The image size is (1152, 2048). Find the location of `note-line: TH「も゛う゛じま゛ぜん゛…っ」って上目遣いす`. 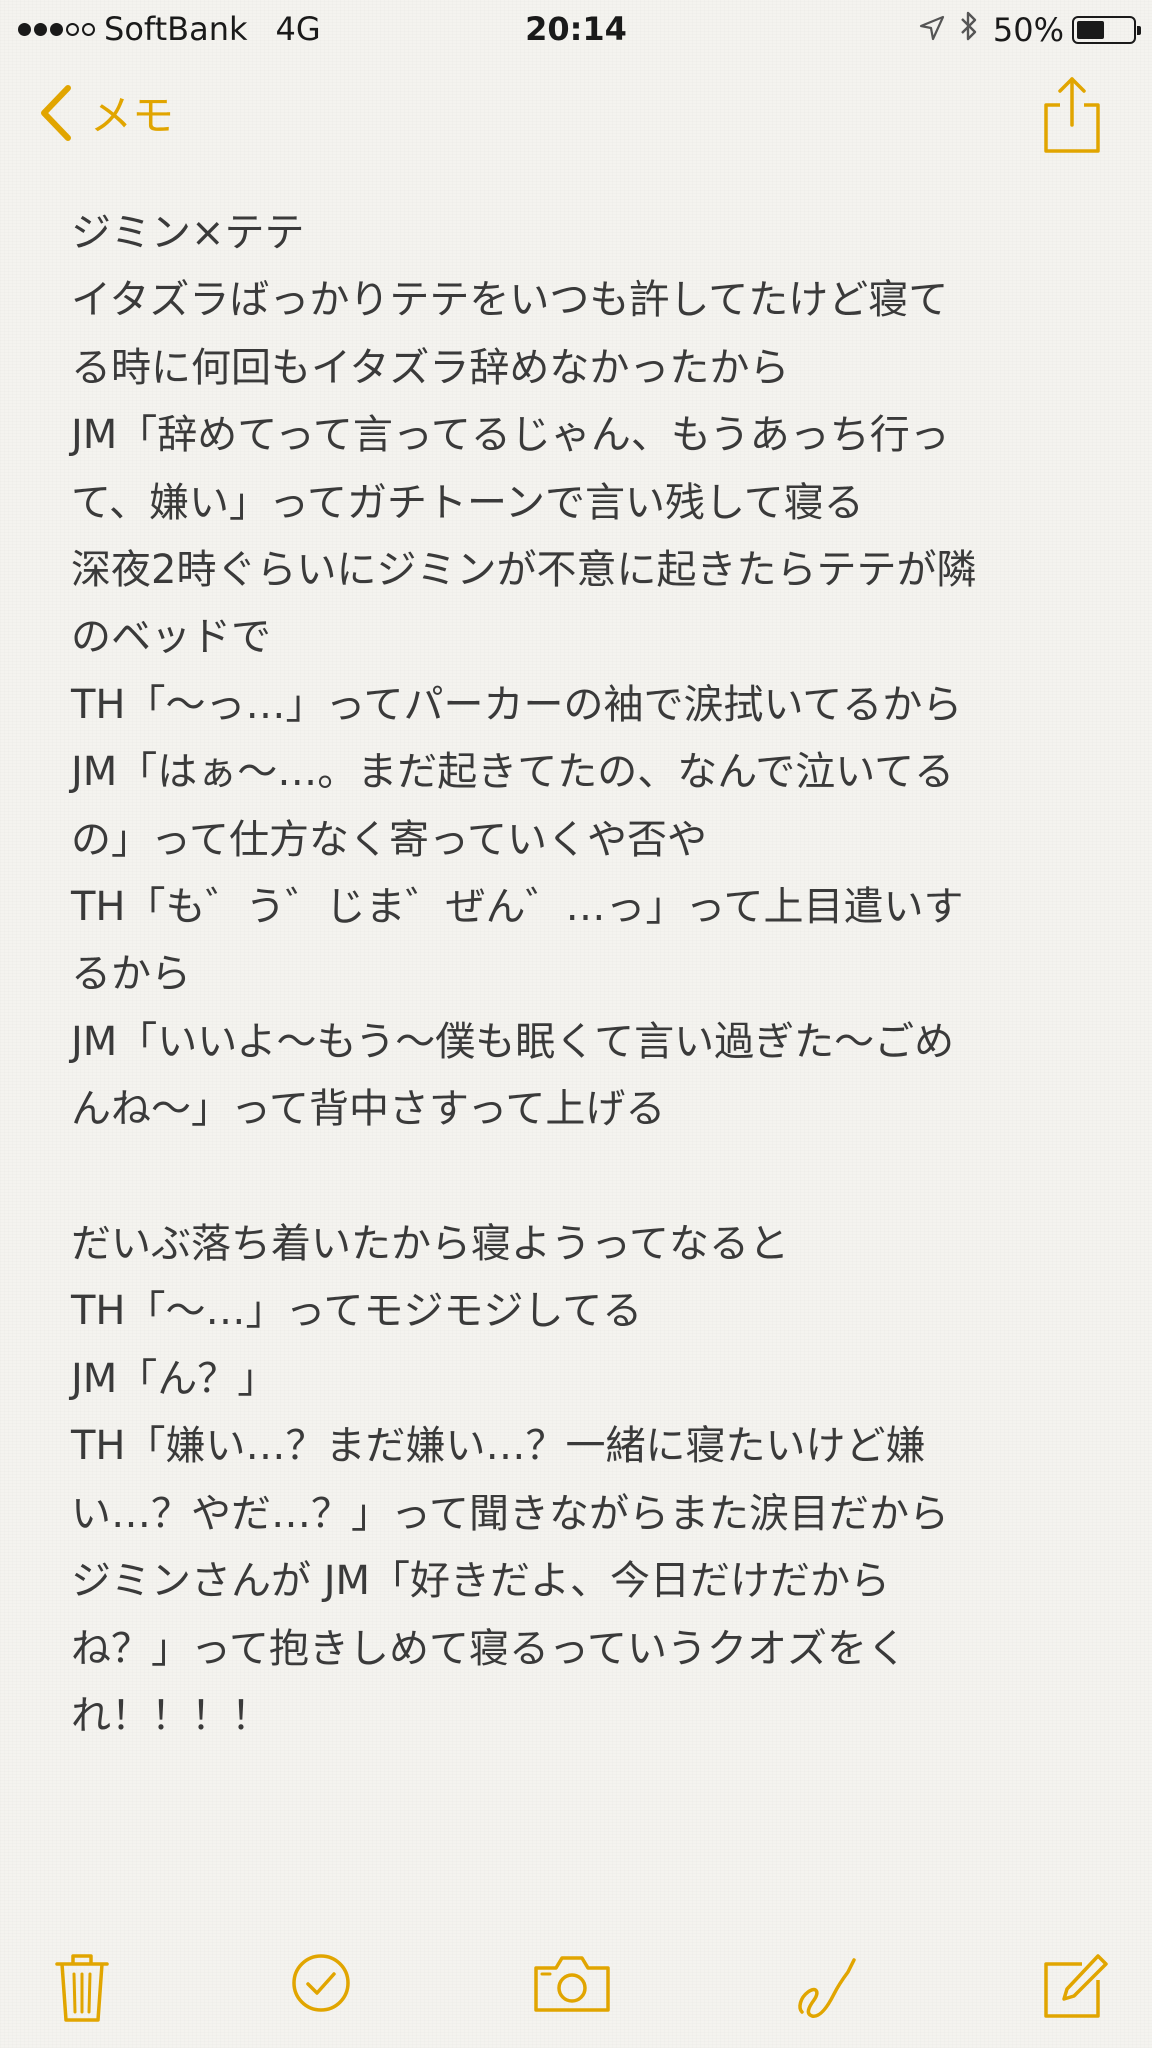

note-line: TH「も゛う゛じま゛ぜん゛…っ」って上目遣いす is located at coordinates (517, 907).